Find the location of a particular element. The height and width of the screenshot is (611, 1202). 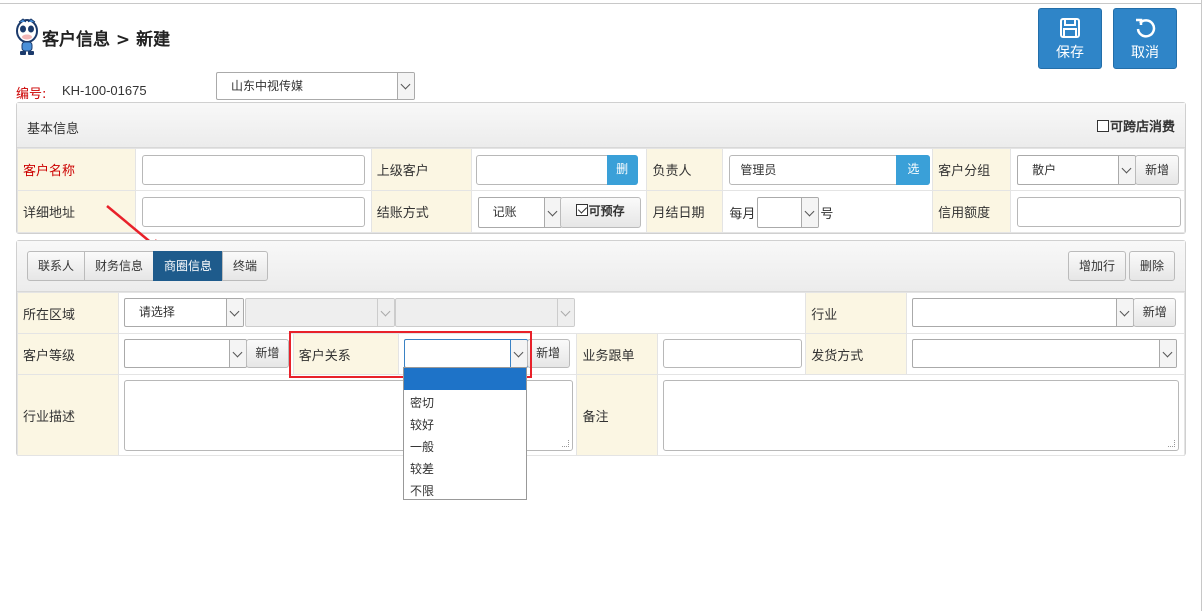

dropdown-option: 较好 is located at coordinates (422, 424).